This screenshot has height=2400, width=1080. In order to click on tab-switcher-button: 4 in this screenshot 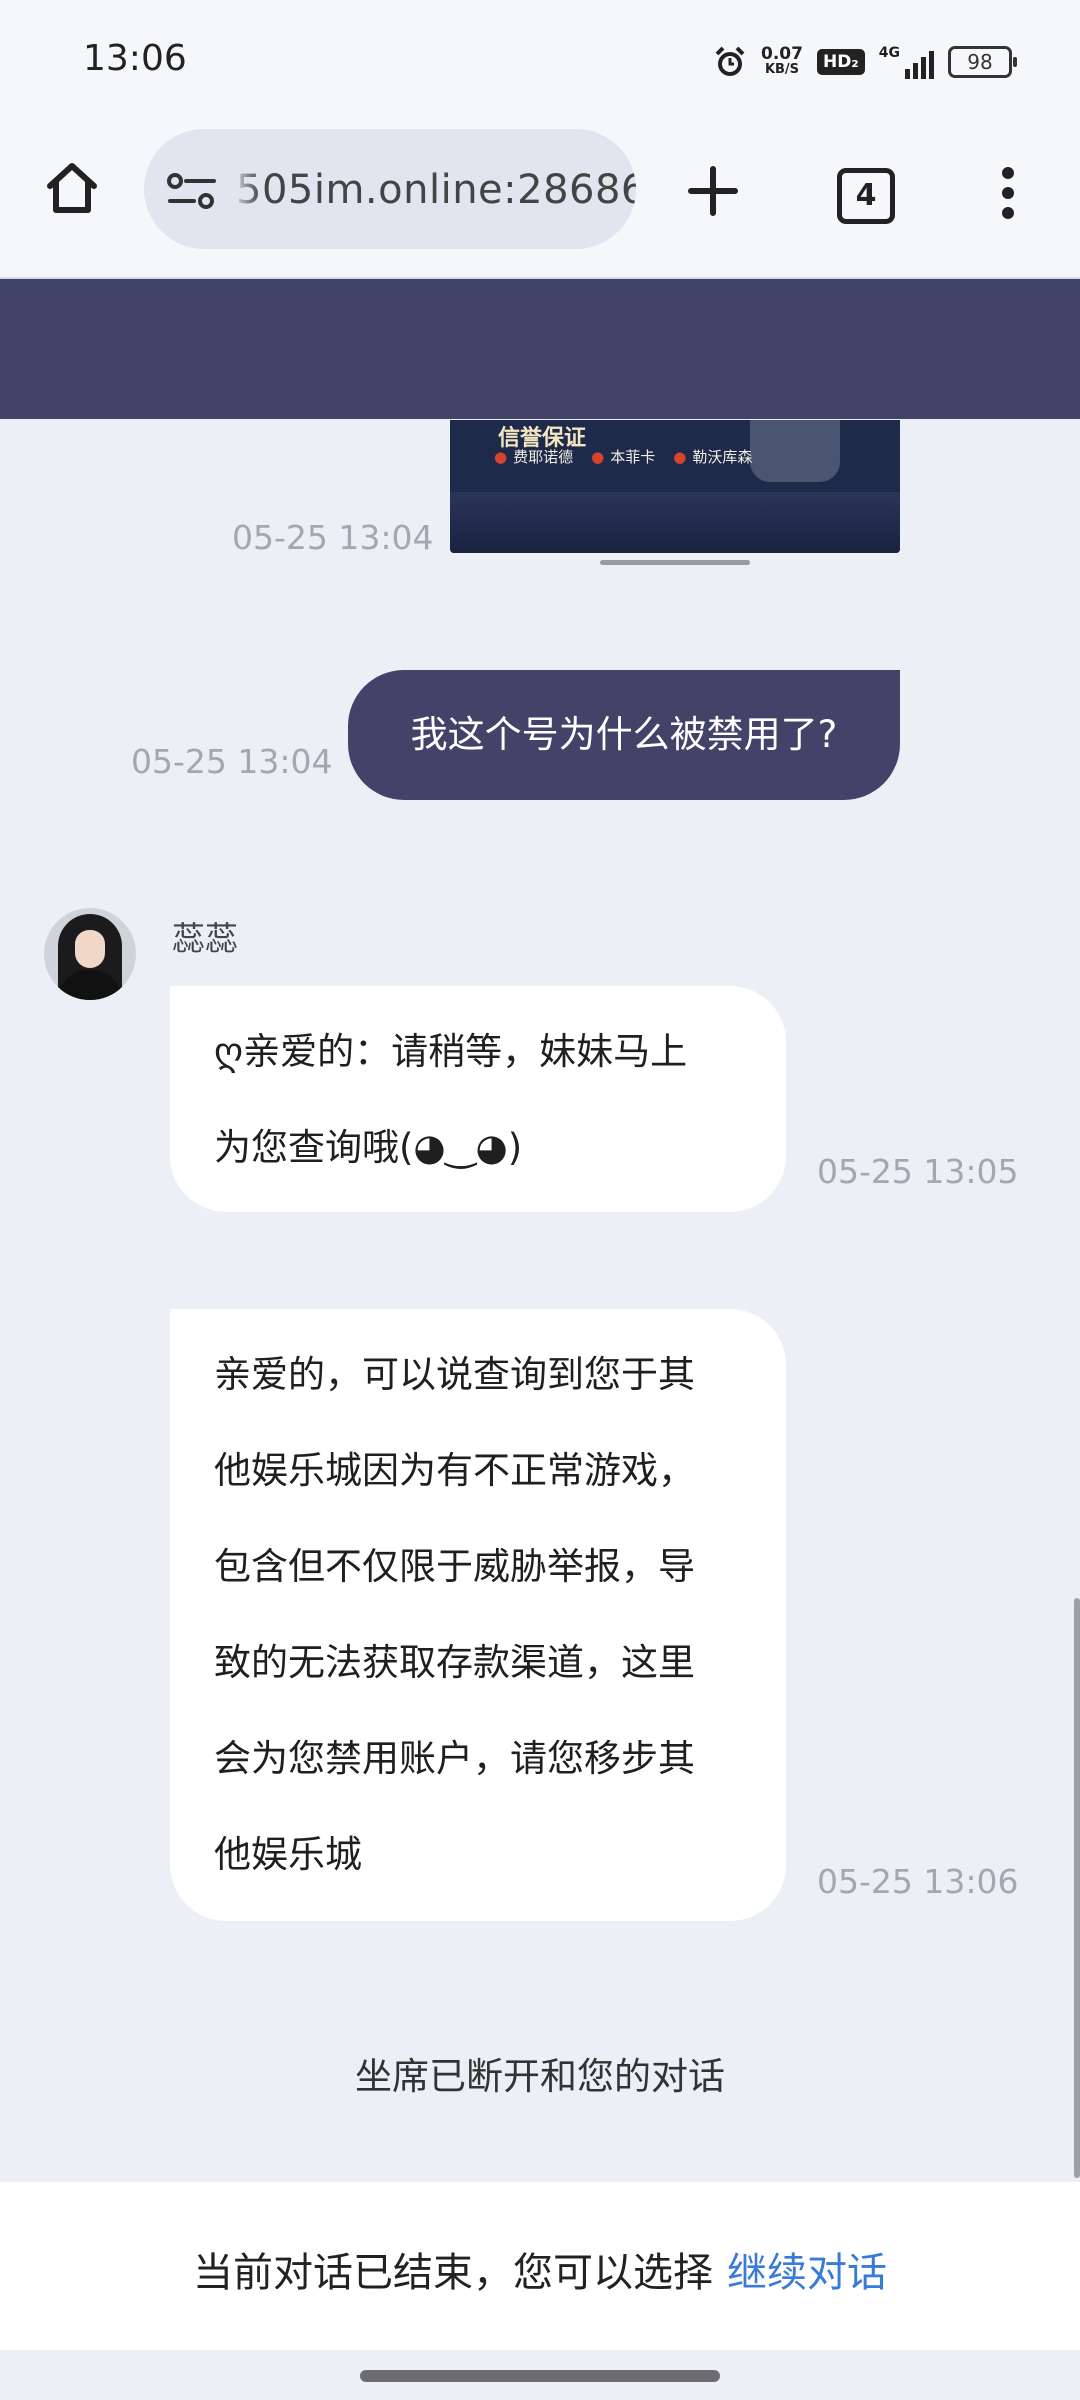, I will do `click(866, 196)`.